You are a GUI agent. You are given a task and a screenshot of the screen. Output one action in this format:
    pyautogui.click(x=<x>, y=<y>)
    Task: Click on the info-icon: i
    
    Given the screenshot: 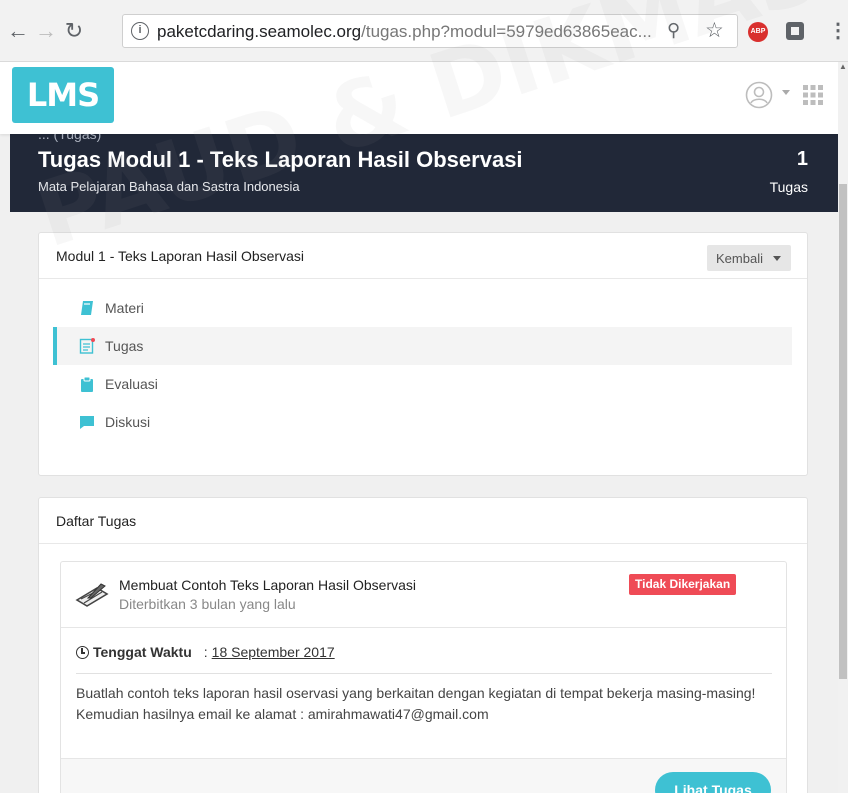 What is the action you would take?
    pyautogui.click(x=140, y=31)
    